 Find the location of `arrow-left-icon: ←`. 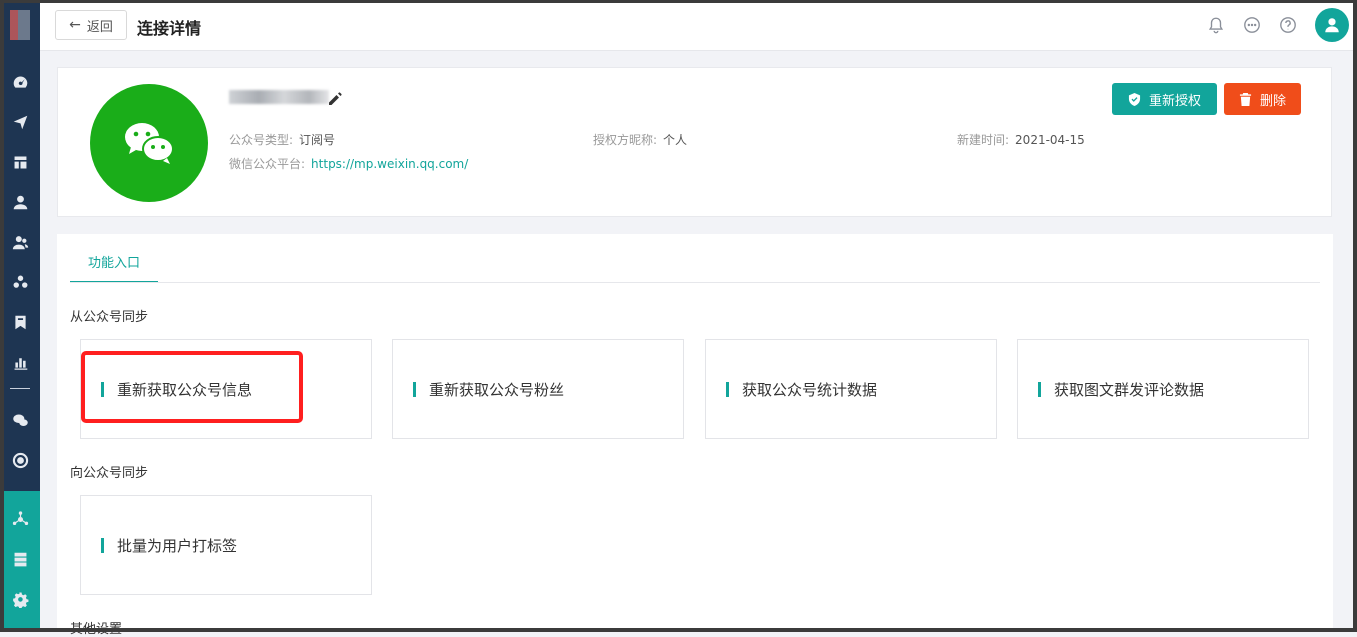

arrow-left-icon: ← is located at coordinates (75, 25).